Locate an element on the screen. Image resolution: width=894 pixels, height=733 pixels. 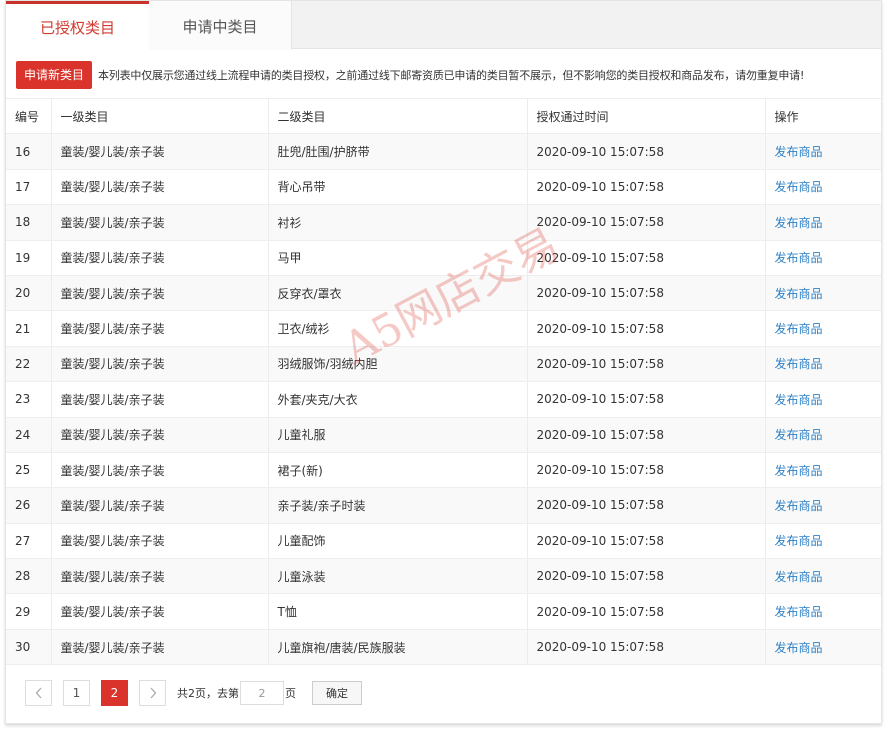
apply-new-category-button: 申请新类目 is located at coordinates (54, 75).